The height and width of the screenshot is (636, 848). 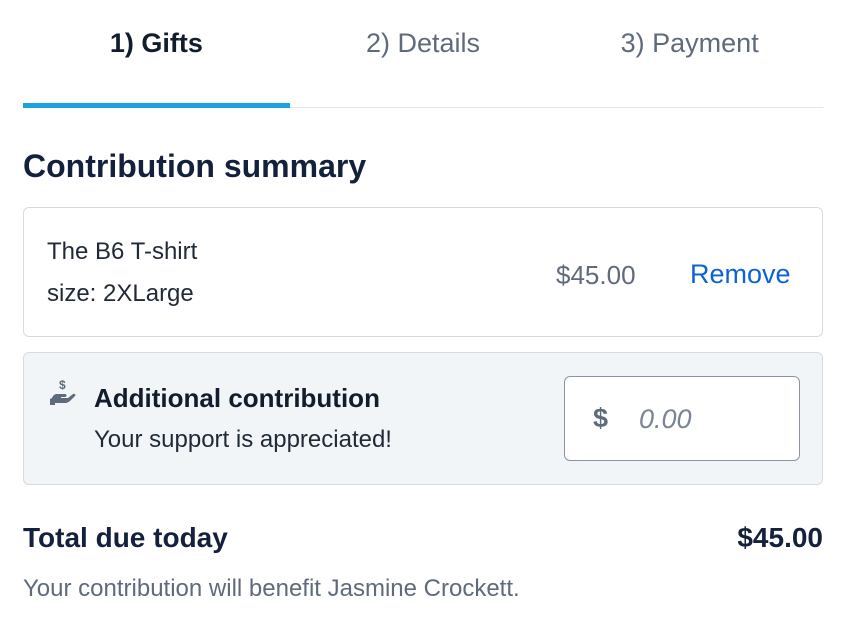 I want to click on item-size: size: 2XLarge, so click(x=120, y=293).